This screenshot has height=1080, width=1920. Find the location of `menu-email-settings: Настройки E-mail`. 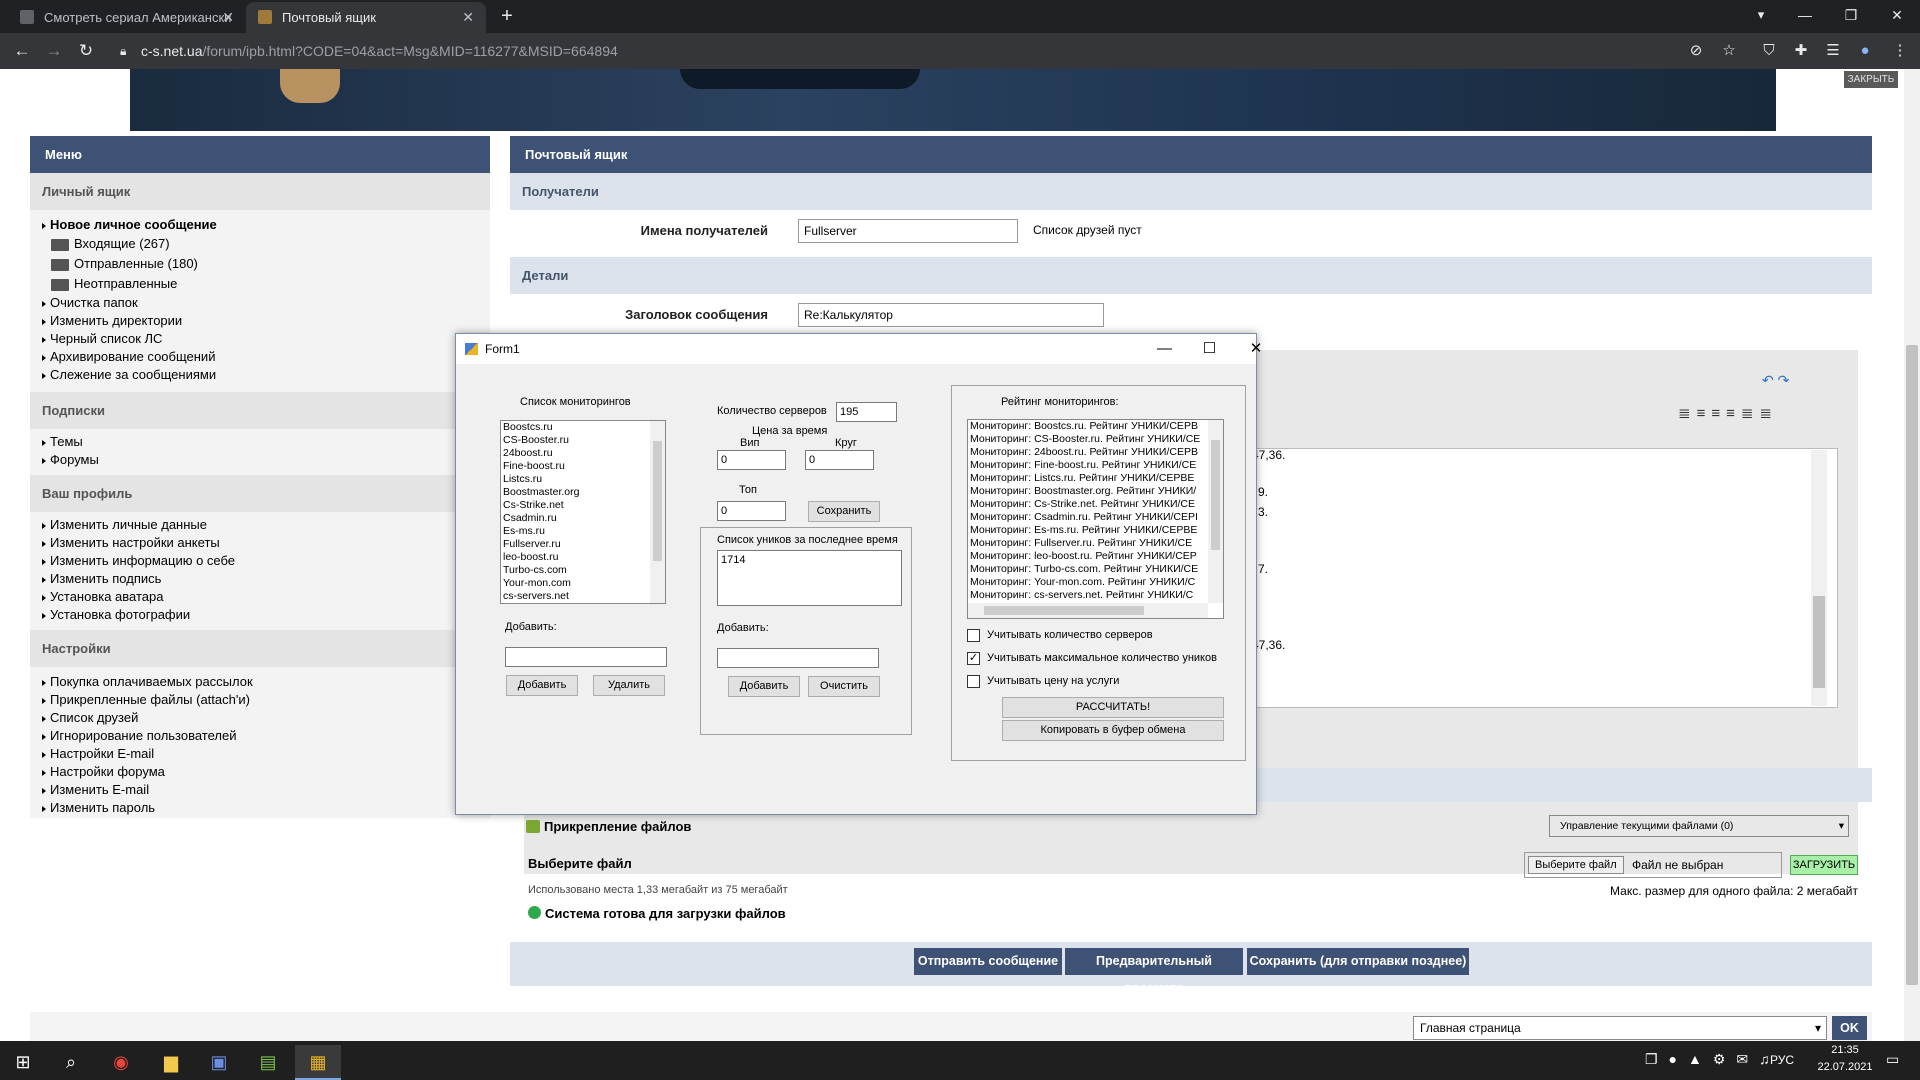

menu-email-settings: Настройки E-mail is located at coordinates (260, 754).